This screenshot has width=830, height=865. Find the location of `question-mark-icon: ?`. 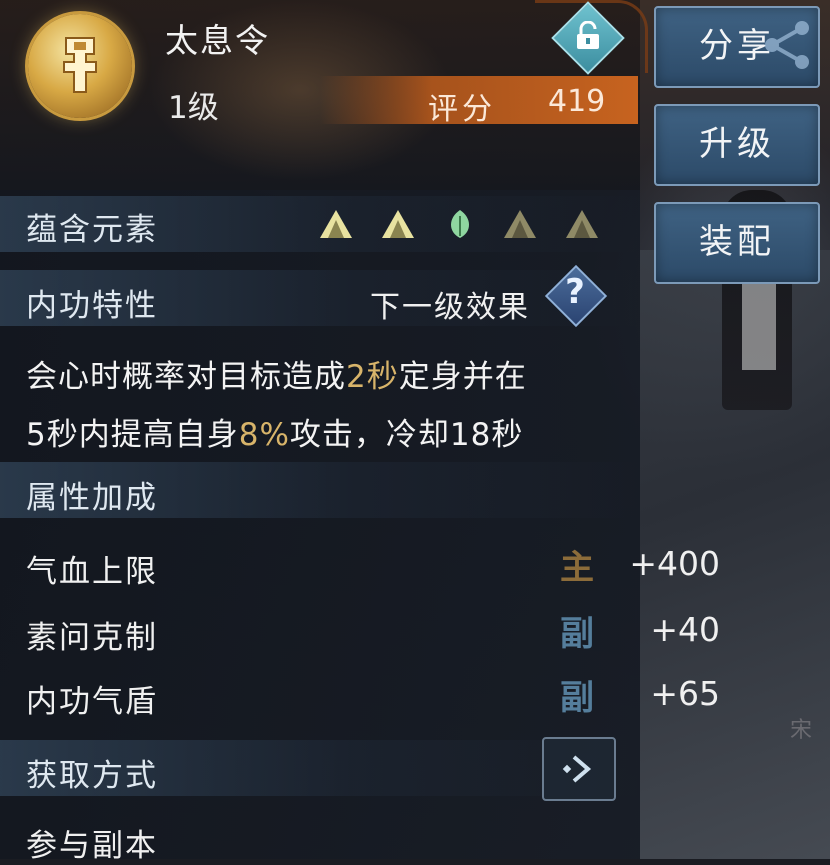

question-mark-icon: ? is located at coordinates (575, 292).